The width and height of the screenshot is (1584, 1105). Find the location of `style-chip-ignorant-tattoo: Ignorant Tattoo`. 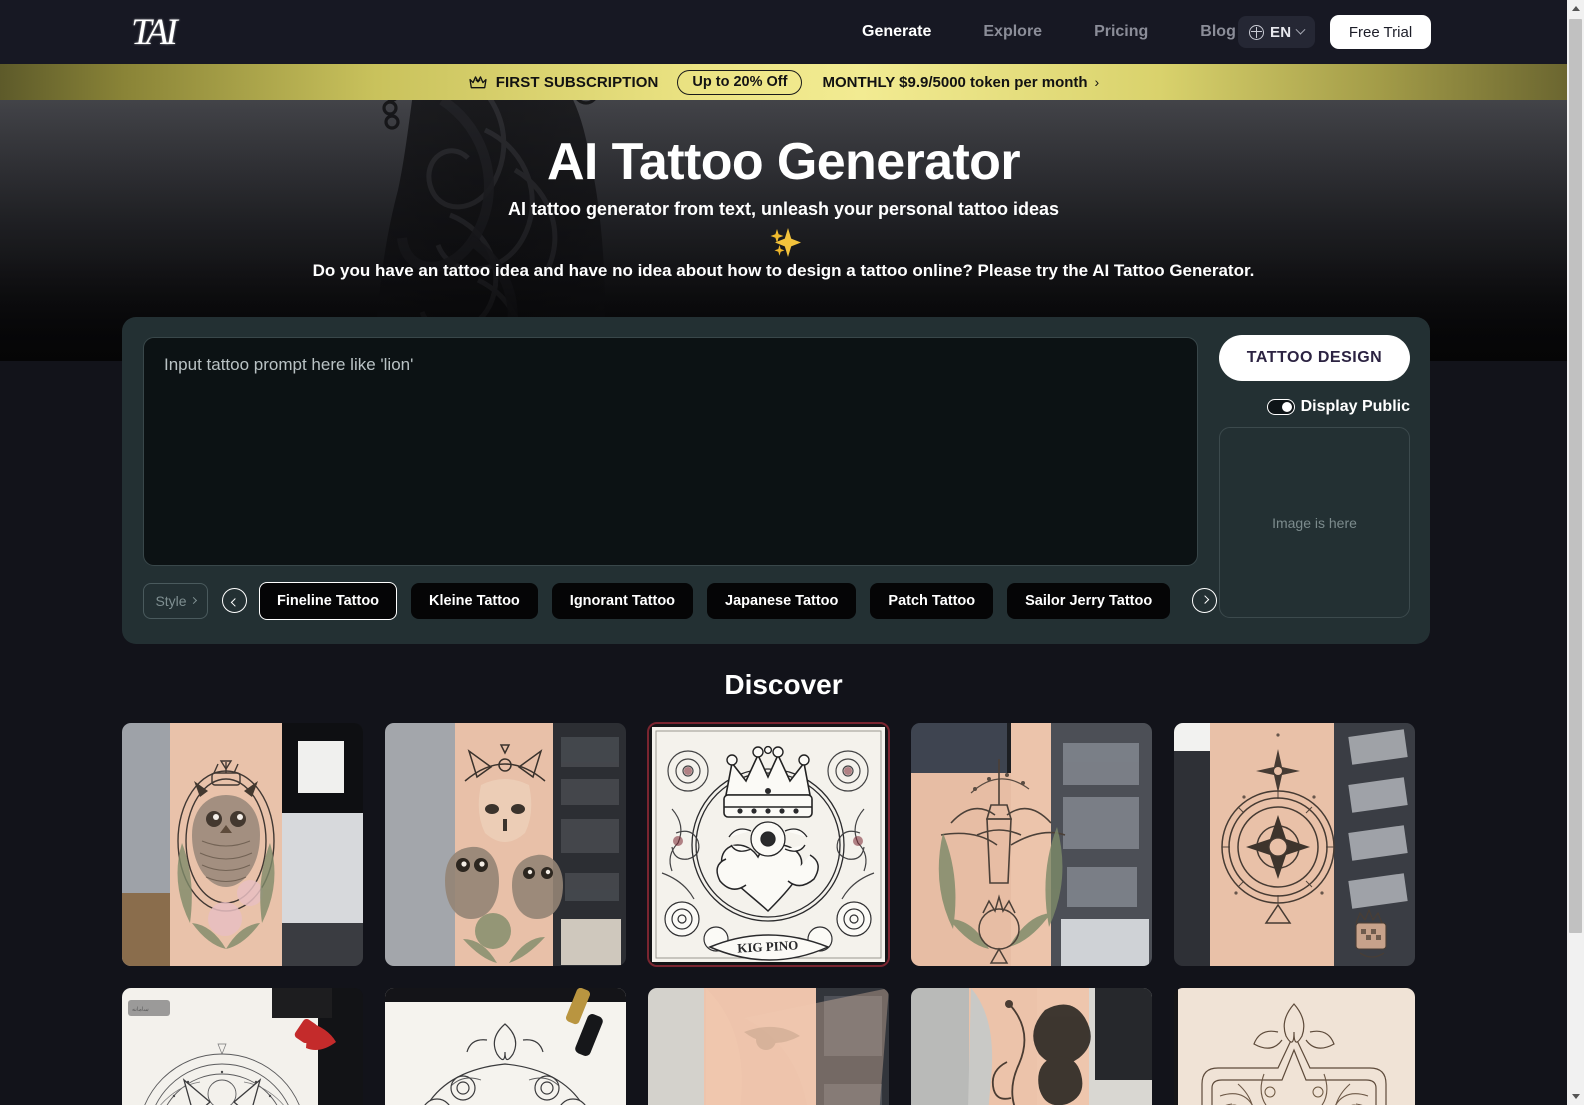

style-chip-ignorant-tattoo: Ignorant Tattoo is located at coordinates (622, 600).